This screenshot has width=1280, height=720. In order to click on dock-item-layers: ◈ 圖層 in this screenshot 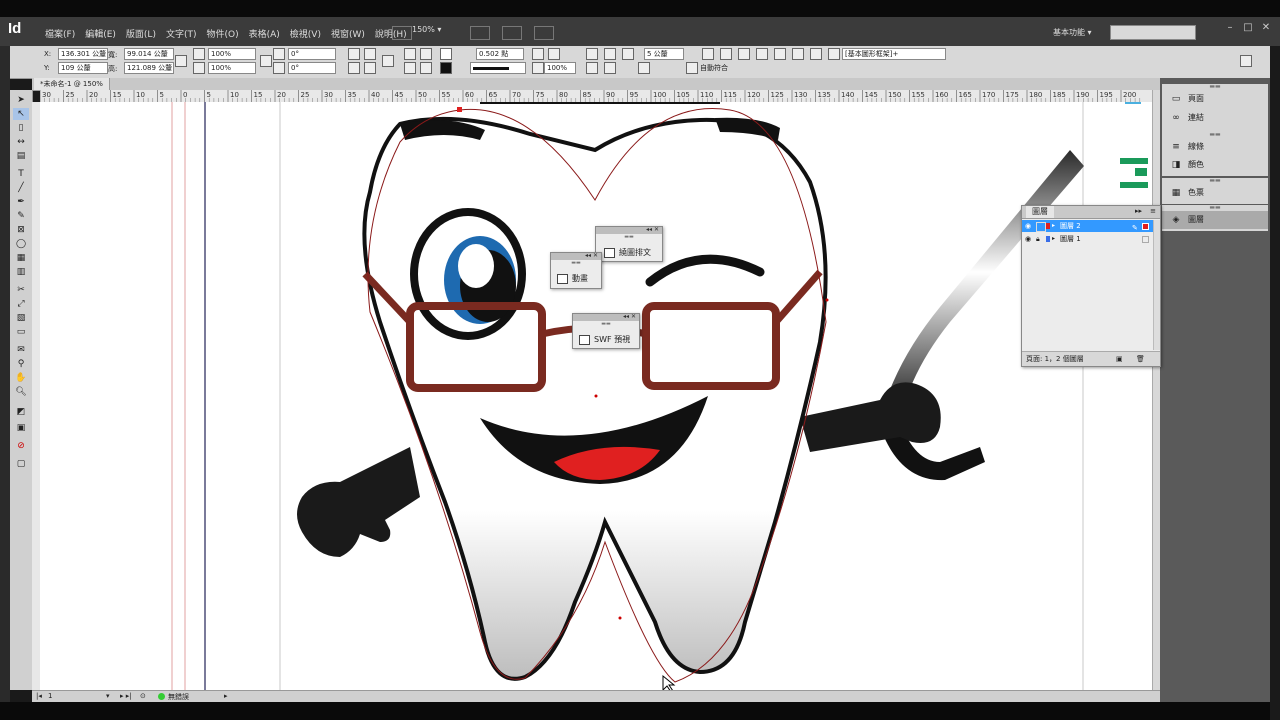, I will do `click(1215, 220)`.